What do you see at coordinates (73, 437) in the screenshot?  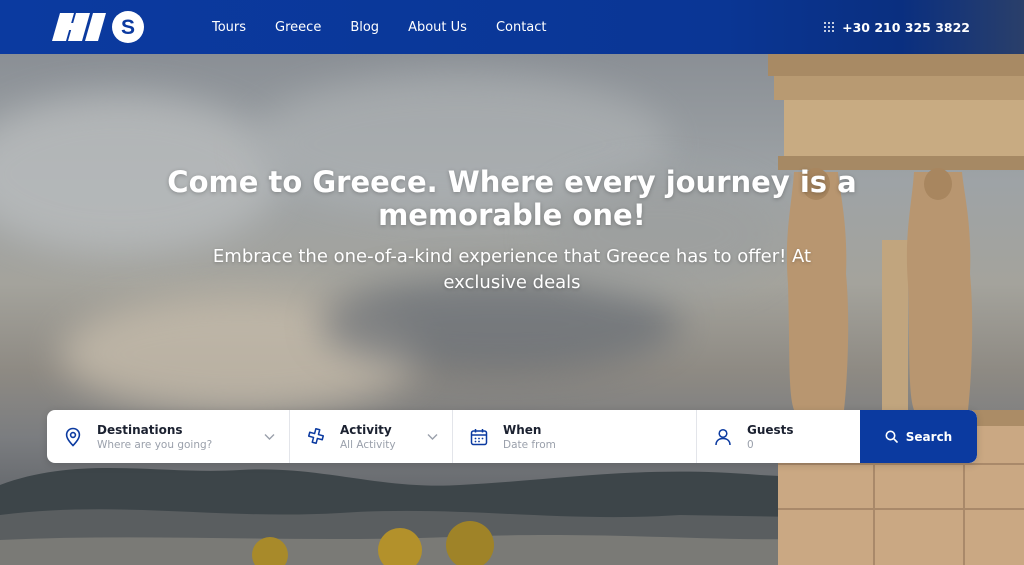 I see `map-pin-icon` at bounding box center [73, 437].